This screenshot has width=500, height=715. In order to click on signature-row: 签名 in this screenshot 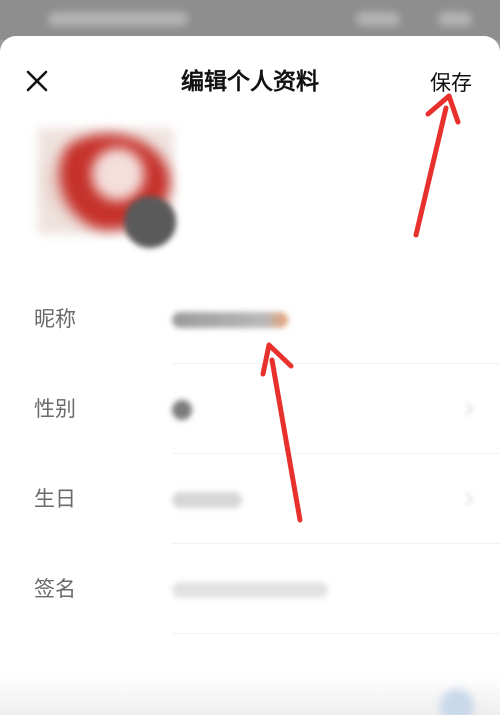, I will do `click(250, 589)`.